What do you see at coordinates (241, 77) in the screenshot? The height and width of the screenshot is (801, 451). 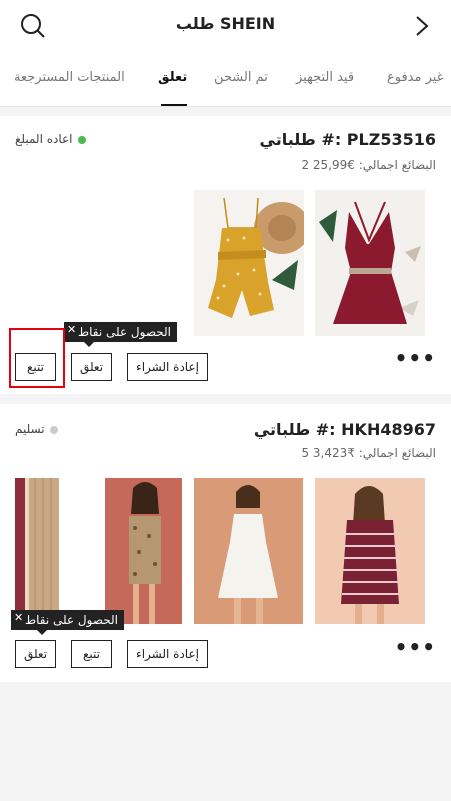 I see `tab-shipped: تم الشحن` at bounding box center [241, 77].